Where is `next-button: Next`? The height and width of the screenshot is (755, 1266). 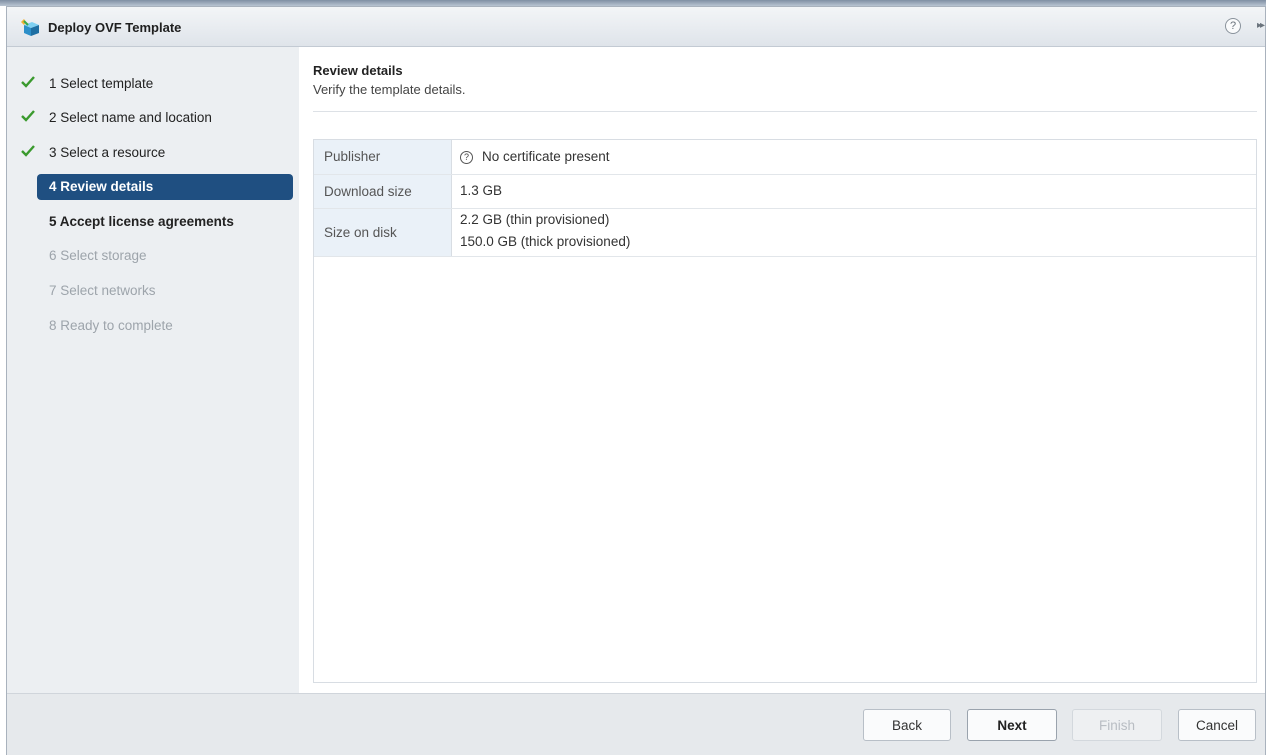
next-button: Next is located at coordinates (1012, 725).